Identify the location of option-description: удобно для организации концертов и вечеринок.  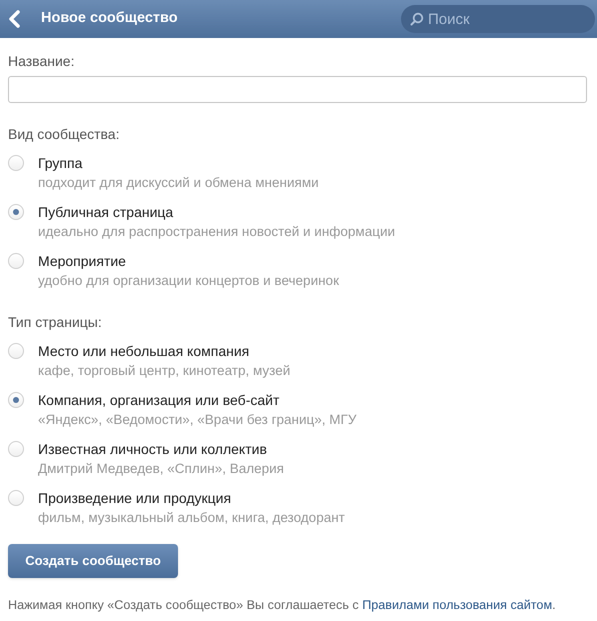
(188, 281).